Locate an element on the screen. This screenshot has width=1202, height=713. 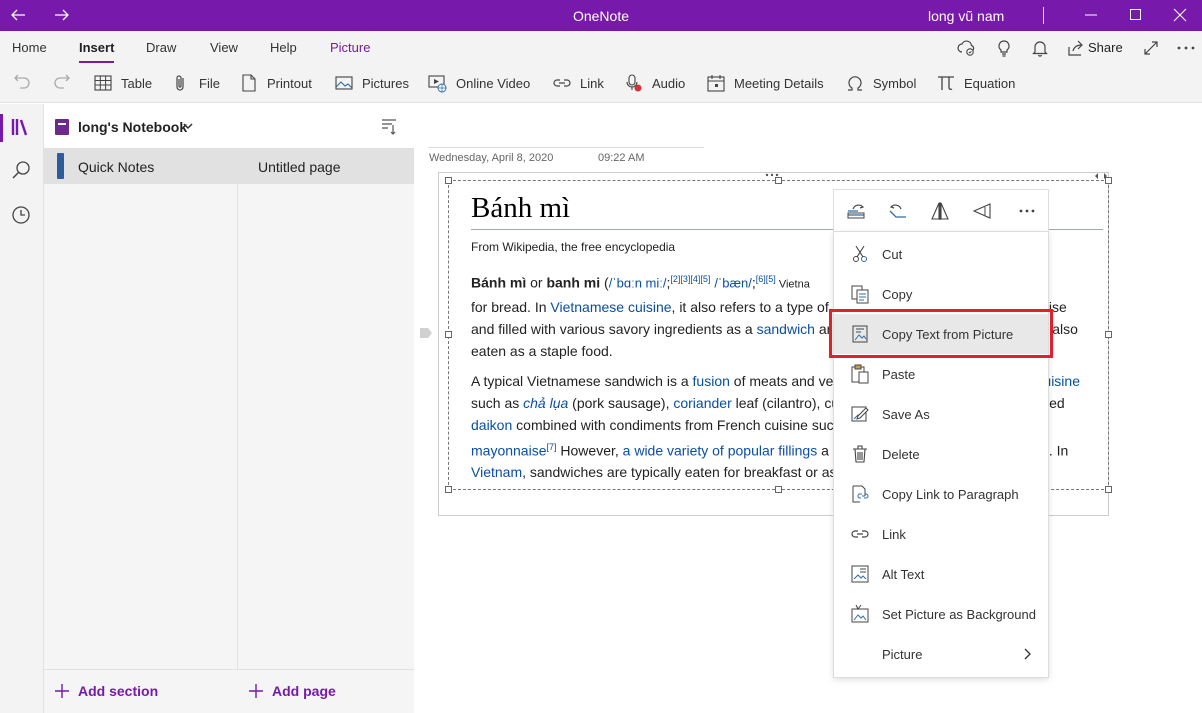
tab-draw: Draw is located at coordinates (161, 47).